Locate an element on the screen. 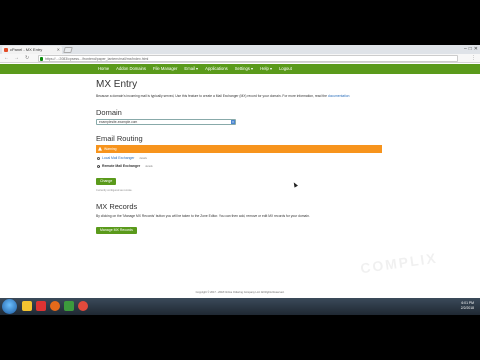 The image size is (480, 360). warning-text: Warning is located at coordinates (110, 148).